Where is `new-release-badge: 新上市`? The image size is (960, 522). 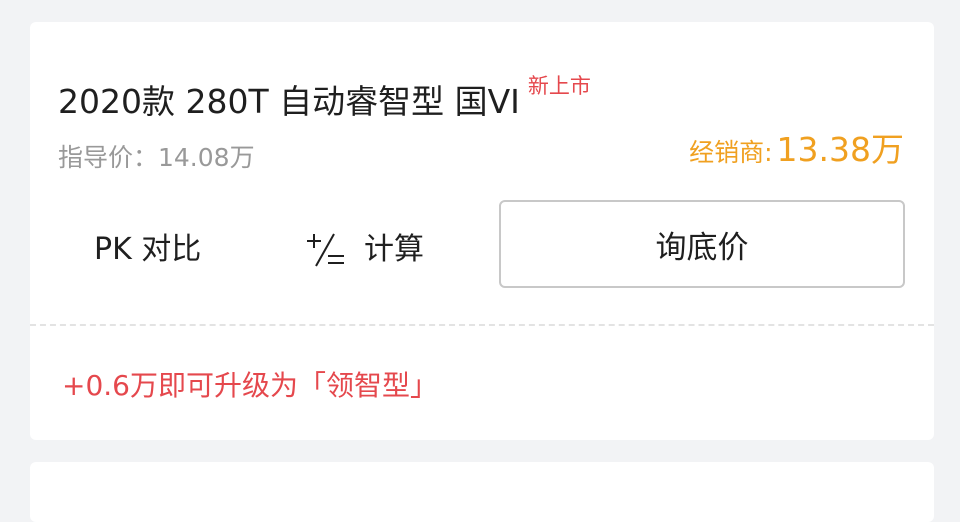 new-release-badge: 新上市 is located at coordinates (559, 86).